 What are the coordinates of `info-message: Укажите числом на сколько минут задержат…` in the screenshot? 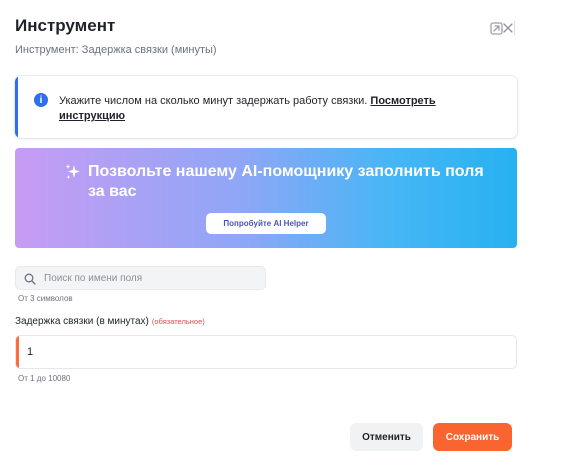 It's located at (215, 101).